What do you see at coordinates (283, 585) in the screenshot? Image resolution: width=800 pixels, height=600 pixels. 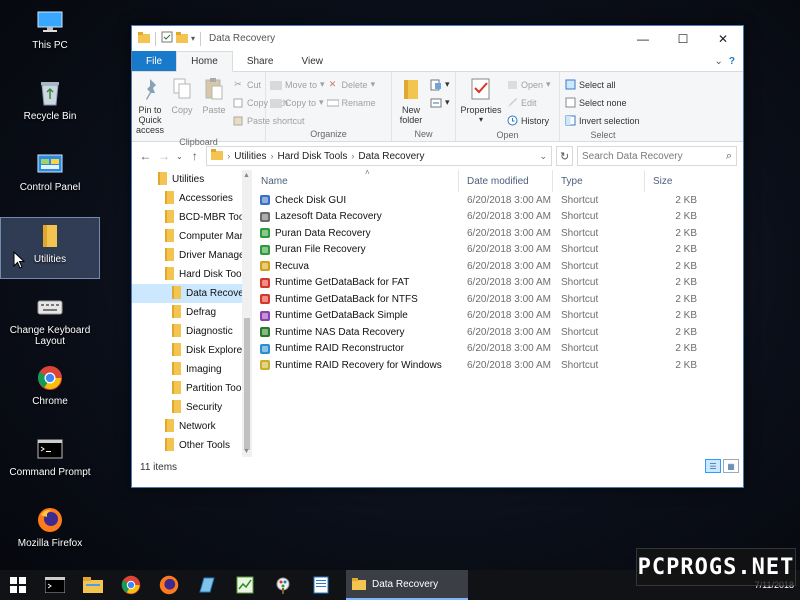 I see `taskbar-paint` at bounding box center [283, 585].